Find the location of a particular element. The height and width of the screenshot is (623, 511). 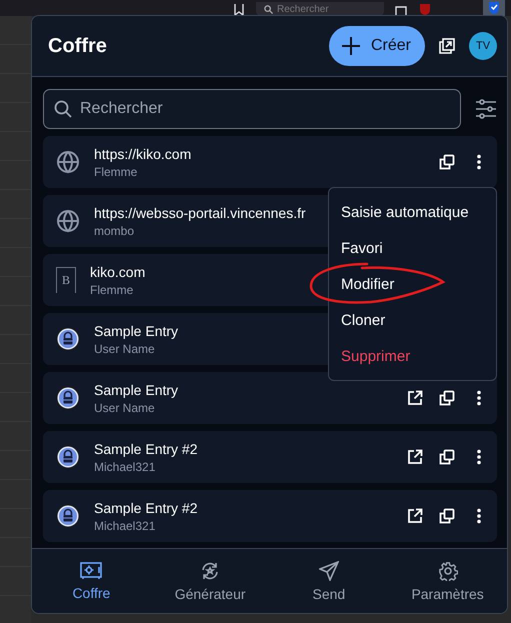

paper-plane-icon is located at coordinates (328, 570).